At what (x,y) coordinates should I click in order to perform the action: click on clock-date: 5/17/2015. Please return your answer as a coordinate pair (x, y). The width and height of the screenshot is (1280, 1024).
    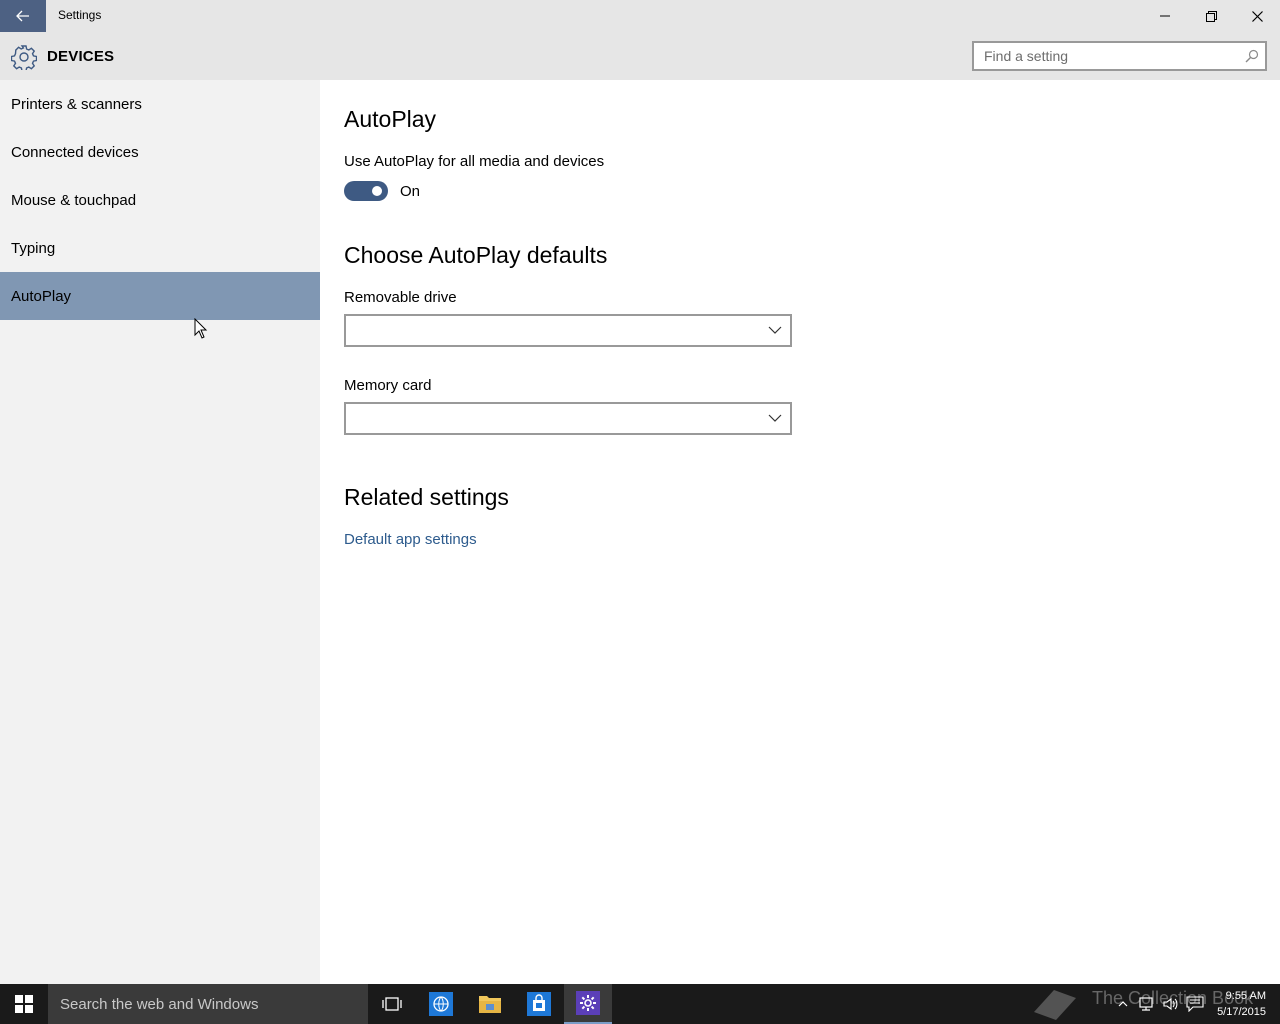
    Looking at the image, I should click on (1241, 1012).